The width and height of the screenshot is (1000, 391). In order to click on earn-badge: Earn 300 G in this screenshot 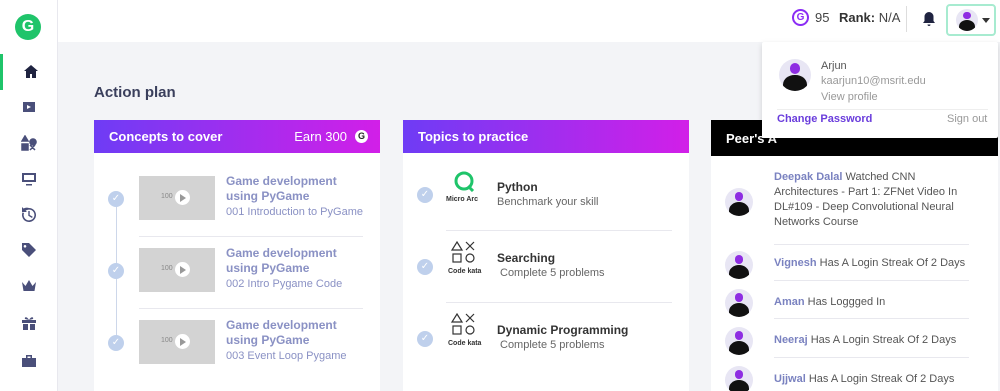, I will do `click(331, 136)`.